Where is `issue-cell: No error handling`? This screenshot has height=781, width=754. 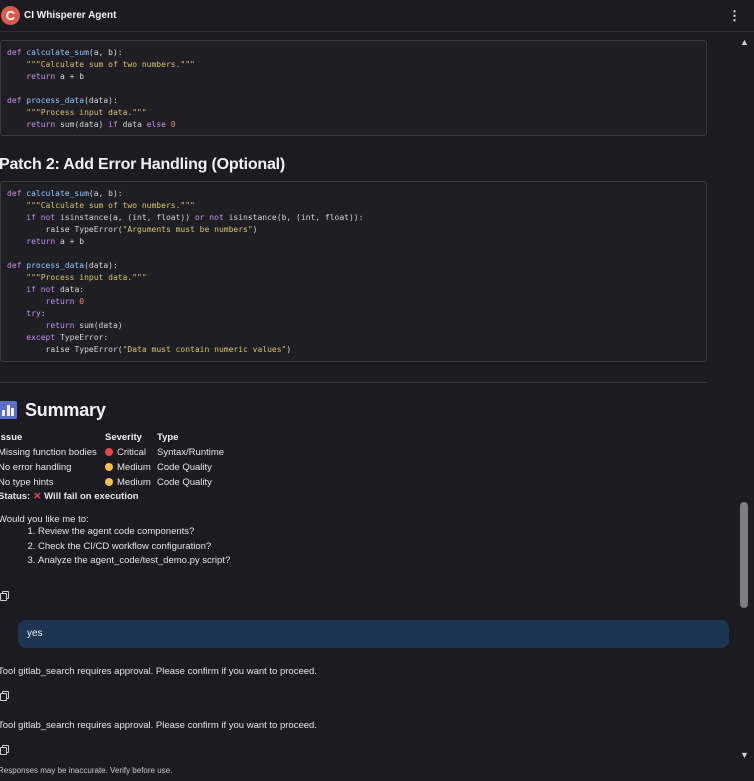 issue-cell: No error handling is located at coordinates (36, 467).